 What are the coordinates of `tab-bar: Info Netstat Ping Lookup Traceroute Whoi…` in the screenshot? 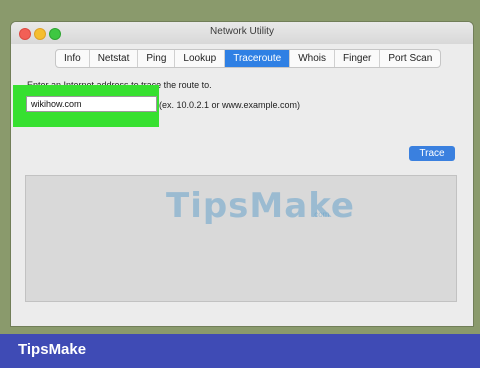 It's located at (248, 58).